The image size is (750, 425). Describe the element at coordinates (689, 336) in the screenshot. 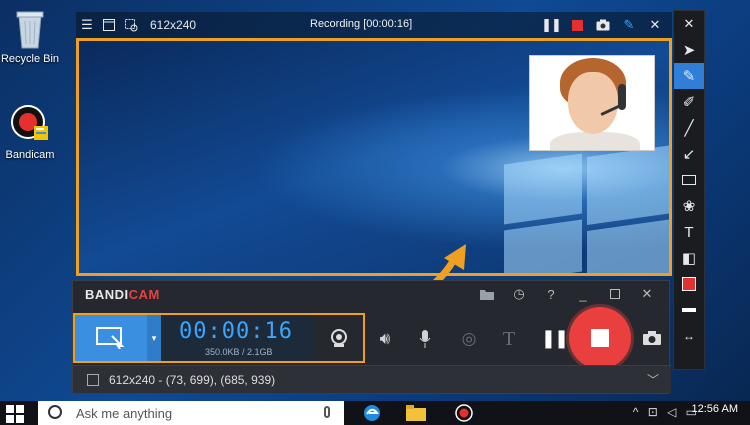

I see `expand-icon: ↔` at that location.